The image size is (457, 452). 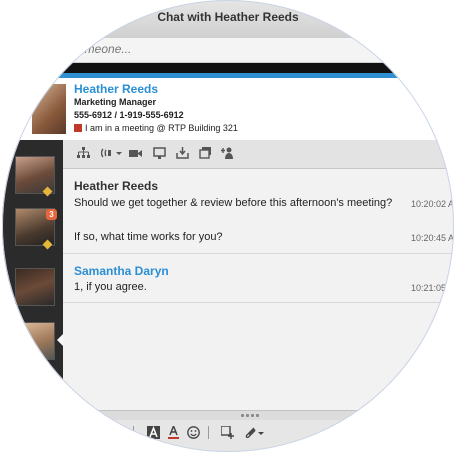 I want to click on window-title: Chat with Heather Reeds, so click(x=228, y=17).